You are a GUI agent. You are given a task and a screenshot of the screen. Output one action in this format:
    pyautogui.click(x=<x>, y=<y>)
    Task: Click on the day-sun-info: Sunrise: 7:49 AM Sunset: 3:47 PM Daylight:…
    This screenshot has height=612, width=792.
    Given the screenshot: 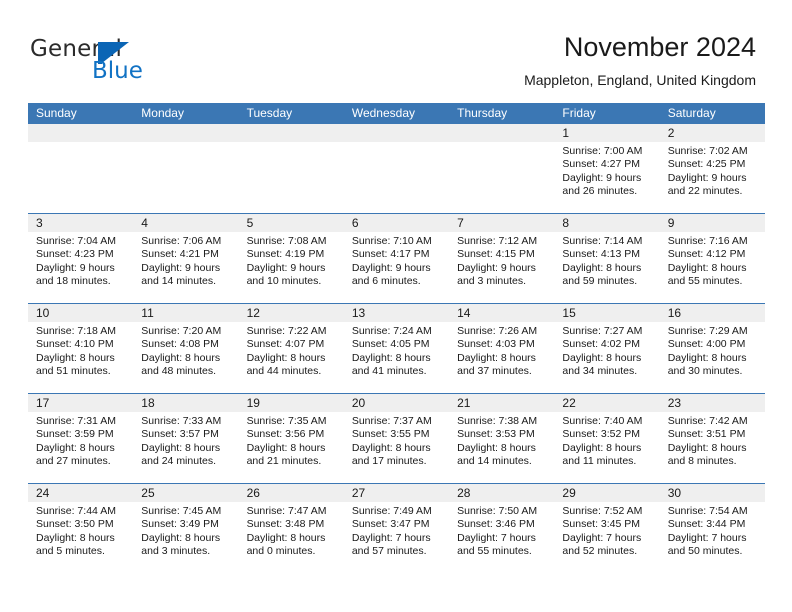 What is the action you would take?
    pyautogui.click(x=396, y=530)
    